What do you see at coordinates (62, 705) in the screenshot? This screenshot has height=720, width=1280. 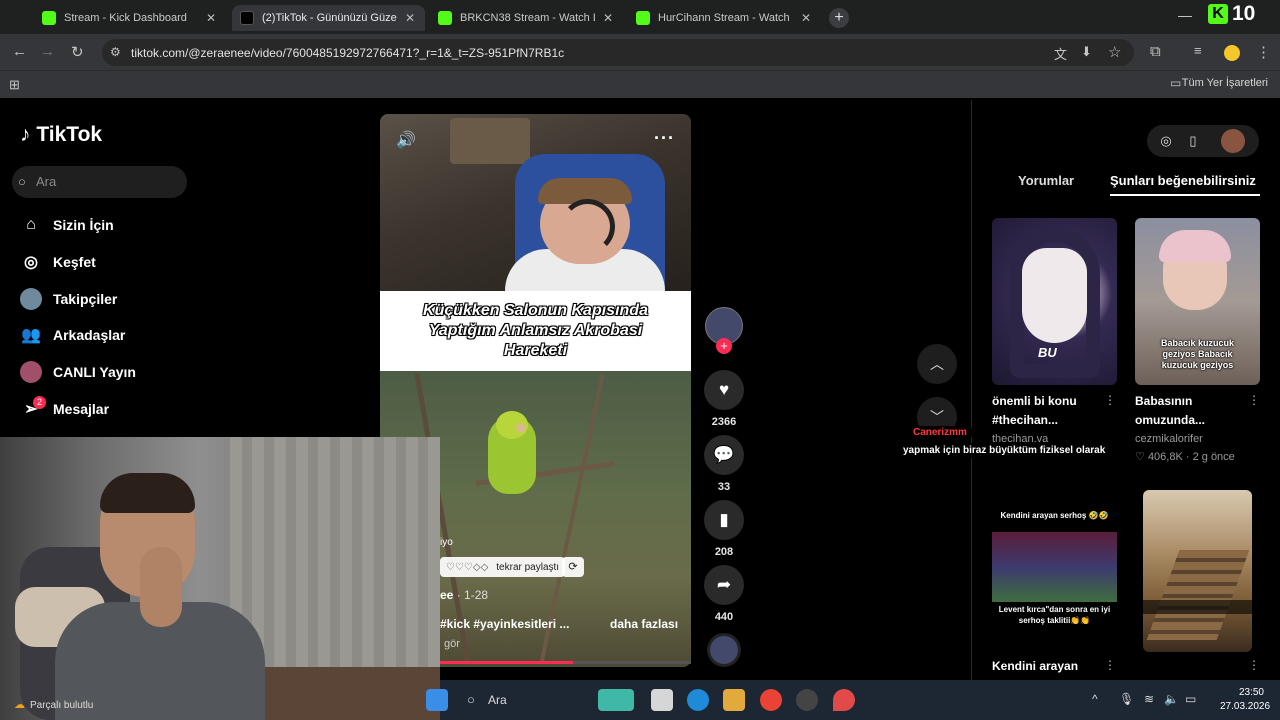 I see `weather-label: Parçalı bulutlu` at bounding box center [62, 705].